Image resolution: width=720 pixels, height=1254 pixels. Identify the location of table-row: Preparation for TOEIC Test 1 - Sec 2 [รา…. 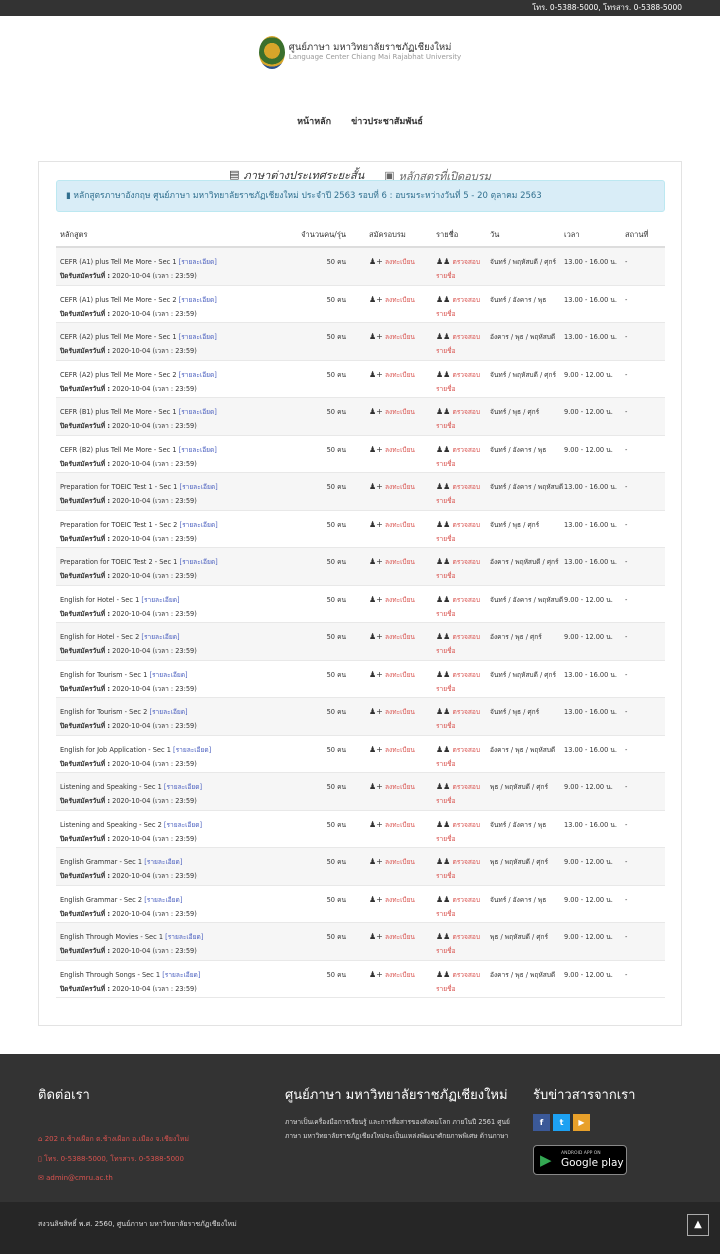
(360, 529).